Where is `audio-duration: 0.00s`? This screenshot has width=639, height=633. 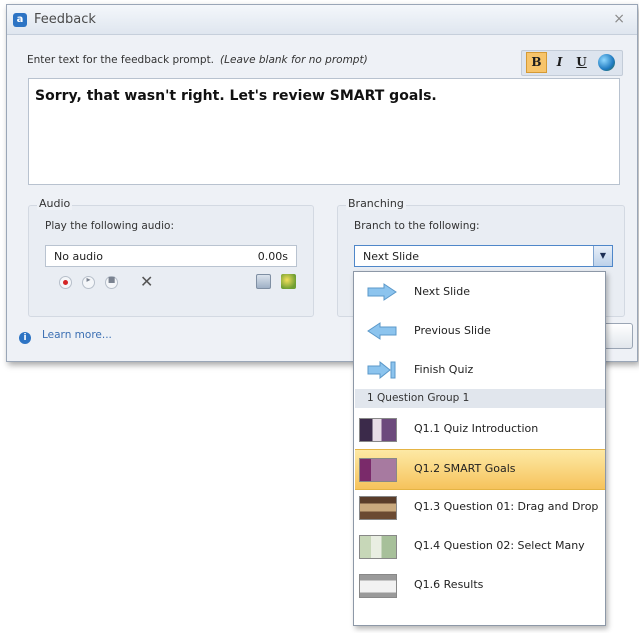 audio-duration: 0.00s is located at coordinates (272, 256).